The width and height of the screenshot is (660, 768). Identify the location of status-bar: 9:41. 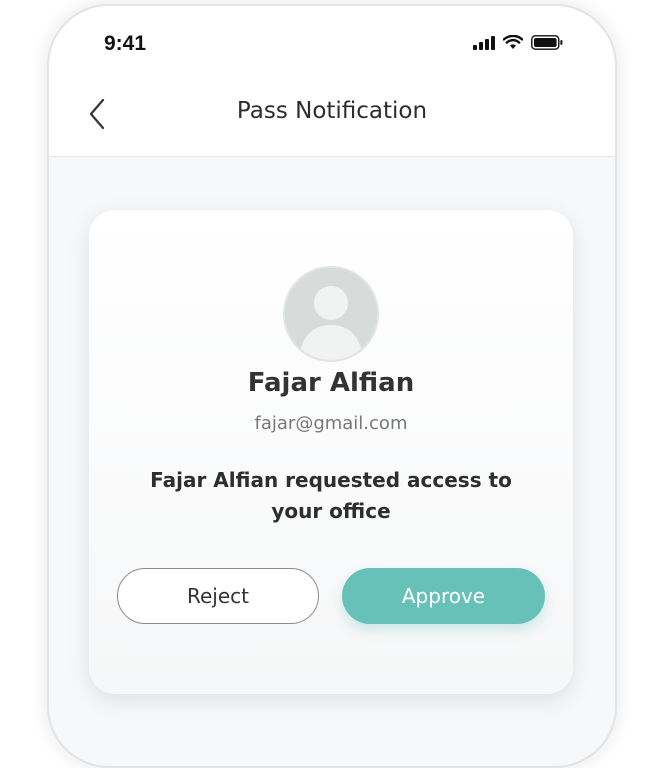
(332, 43).